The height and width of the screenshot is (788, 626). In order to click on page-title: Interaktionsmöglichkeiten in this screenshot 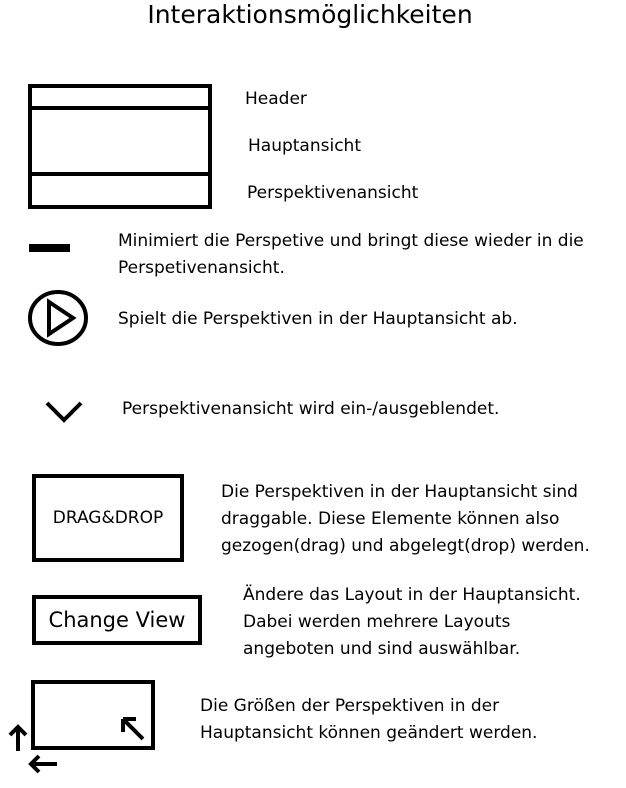, I will do `click(310, 14)`.